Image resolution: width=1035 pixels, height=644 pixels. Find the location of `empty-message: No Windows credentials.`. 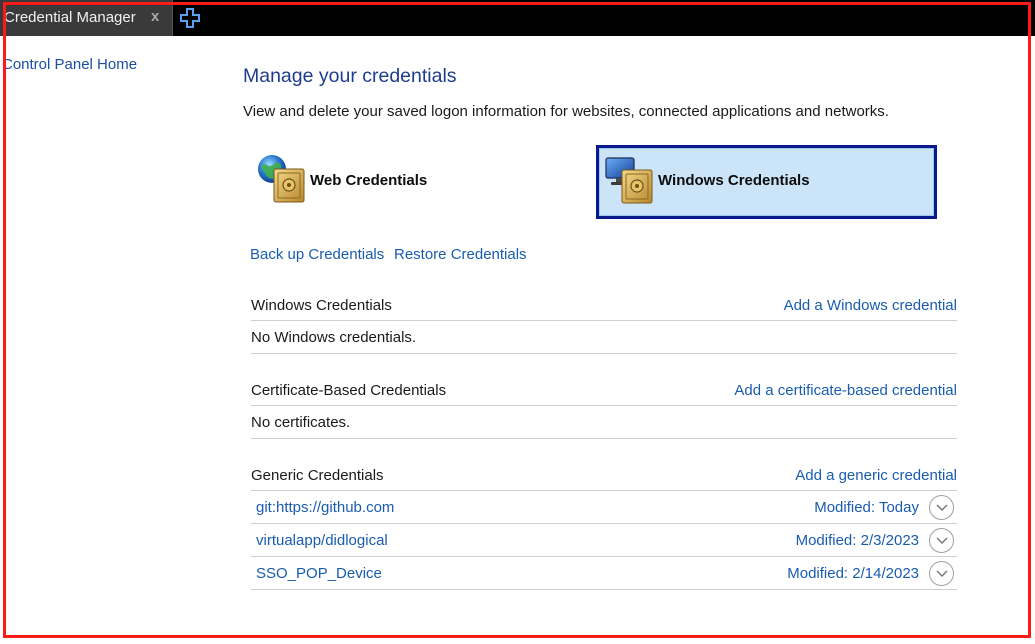

empty-message: No Windows credentials. is located at coordinates (334, 337).